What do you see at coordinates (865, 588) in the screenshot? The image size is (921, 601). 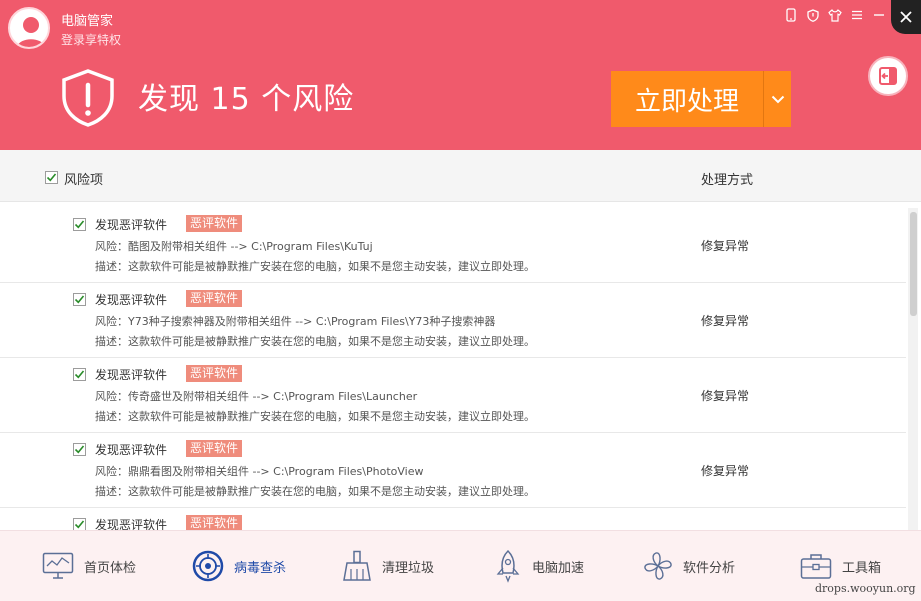 I see `watermark: drops.wooyun.org` at bounding box center [865, 588].